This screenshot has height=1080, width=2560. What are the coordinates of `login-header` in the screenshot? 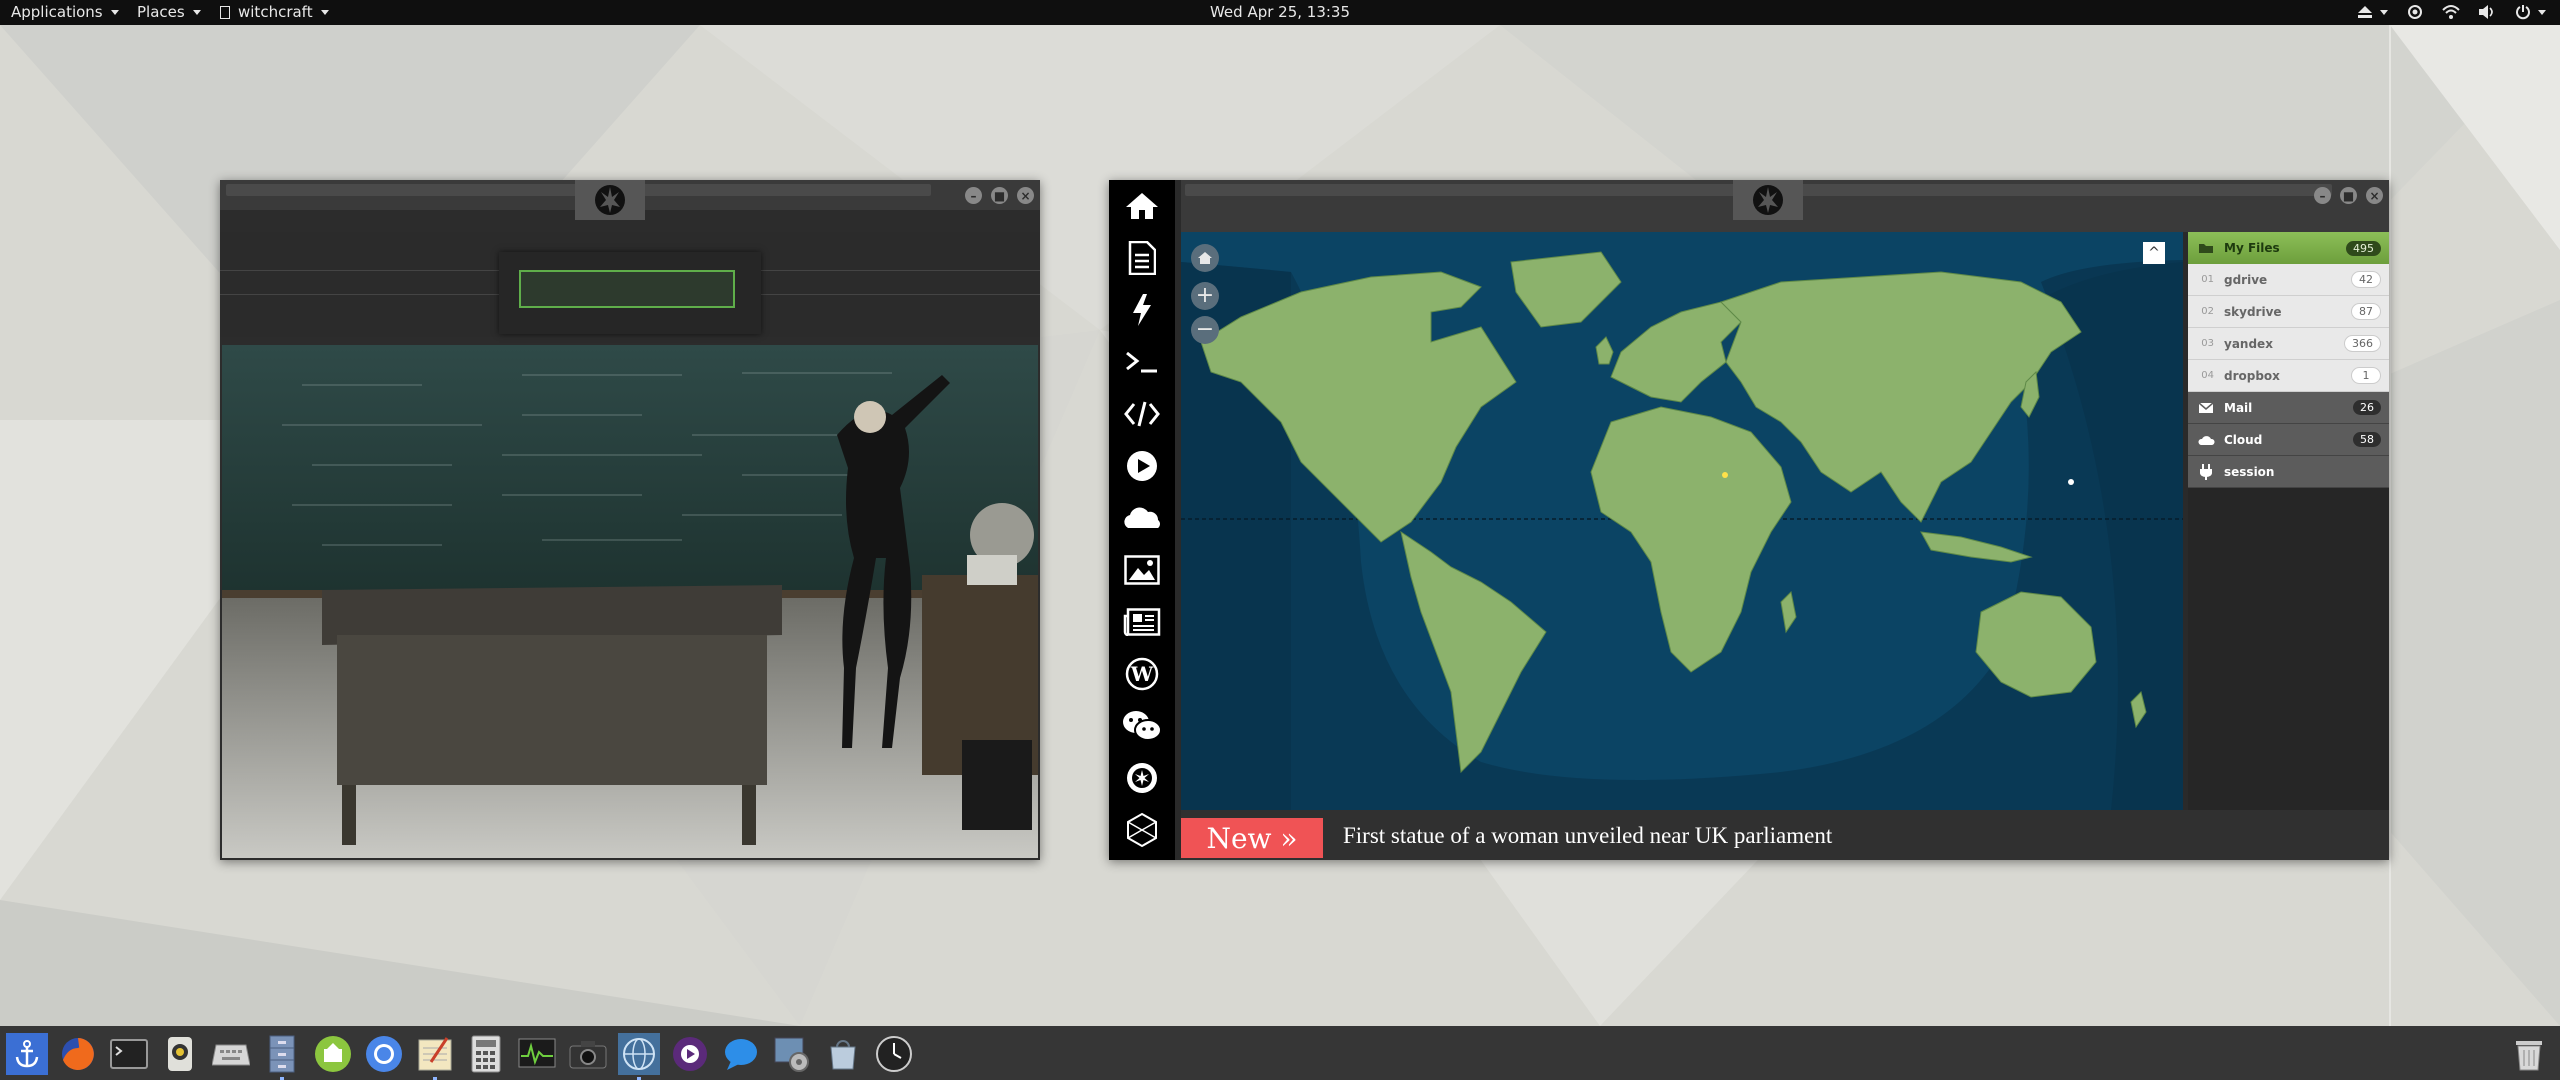 It's located at (630, 284).